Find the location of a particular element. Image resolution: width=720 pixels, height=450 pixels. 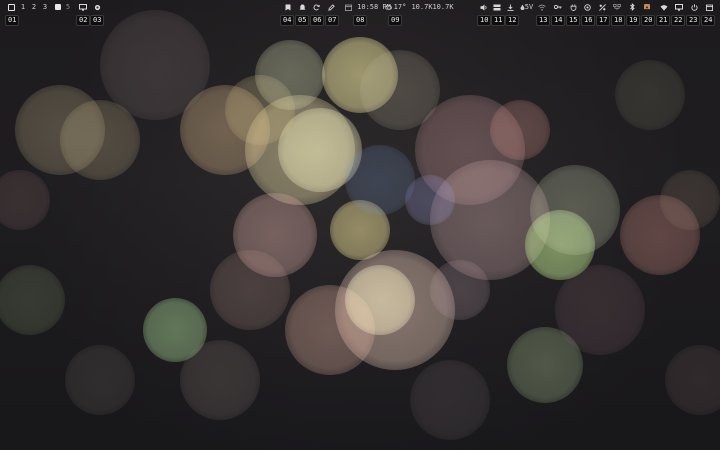

download-icon is located at coordinates (510, 7).